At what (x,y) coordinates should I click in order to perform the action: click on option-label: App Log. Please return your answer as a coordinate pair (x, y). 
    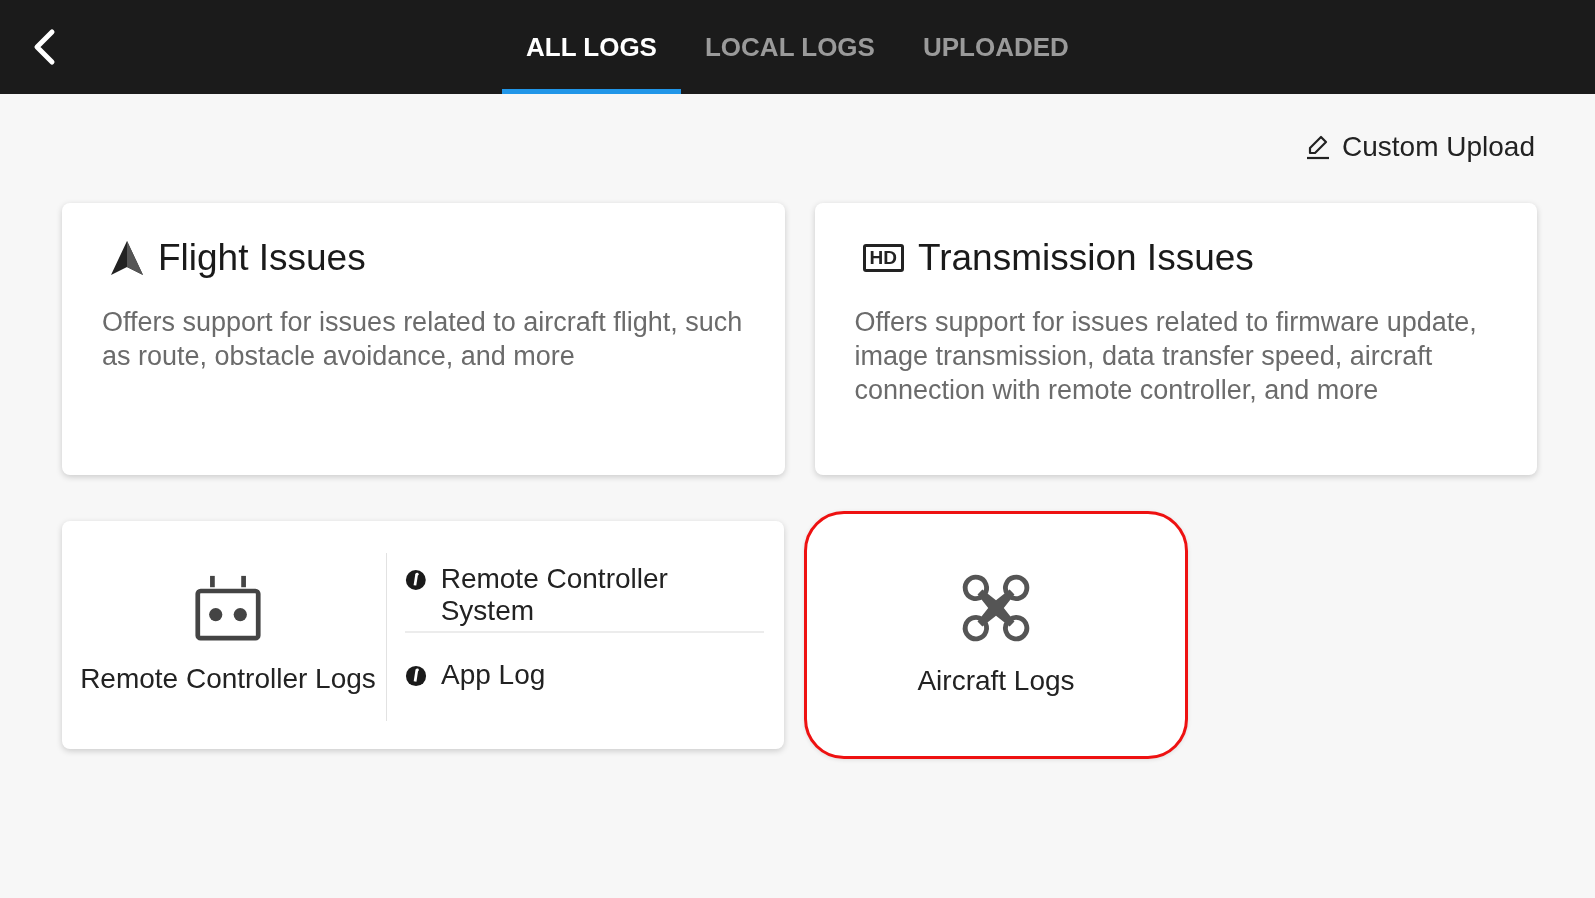
    Looking at the image, I should click on (493, 675).